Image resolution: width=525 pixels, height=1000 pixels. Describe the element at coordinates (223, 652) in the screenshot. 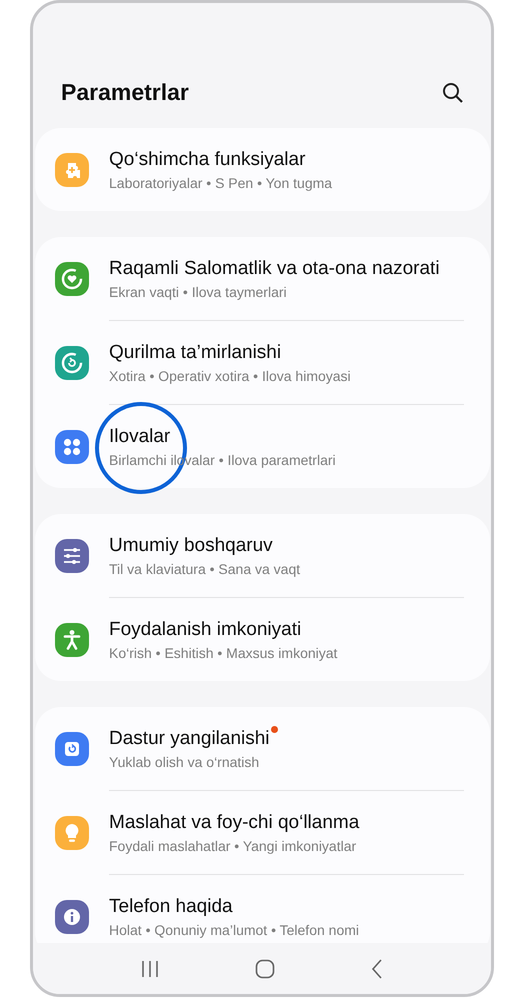

I see `item-subtitle: Ko‘rish • Eshitish • Maxsus imkoniyat` at that location.